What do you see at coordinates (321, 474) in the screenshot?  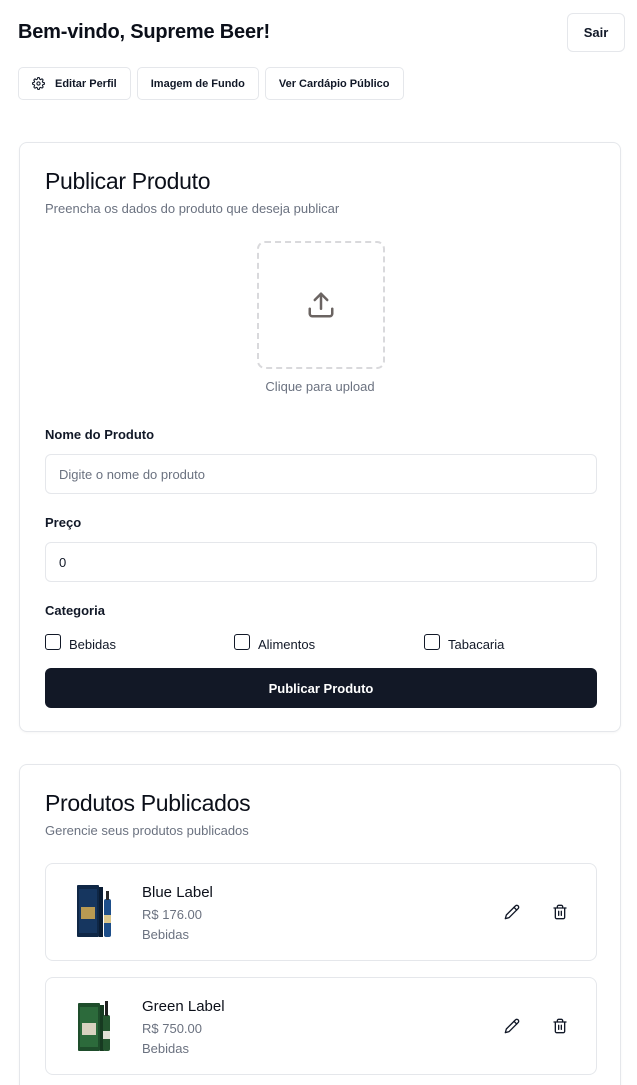 I see `product-name-input` at bounding box center [321, 474].